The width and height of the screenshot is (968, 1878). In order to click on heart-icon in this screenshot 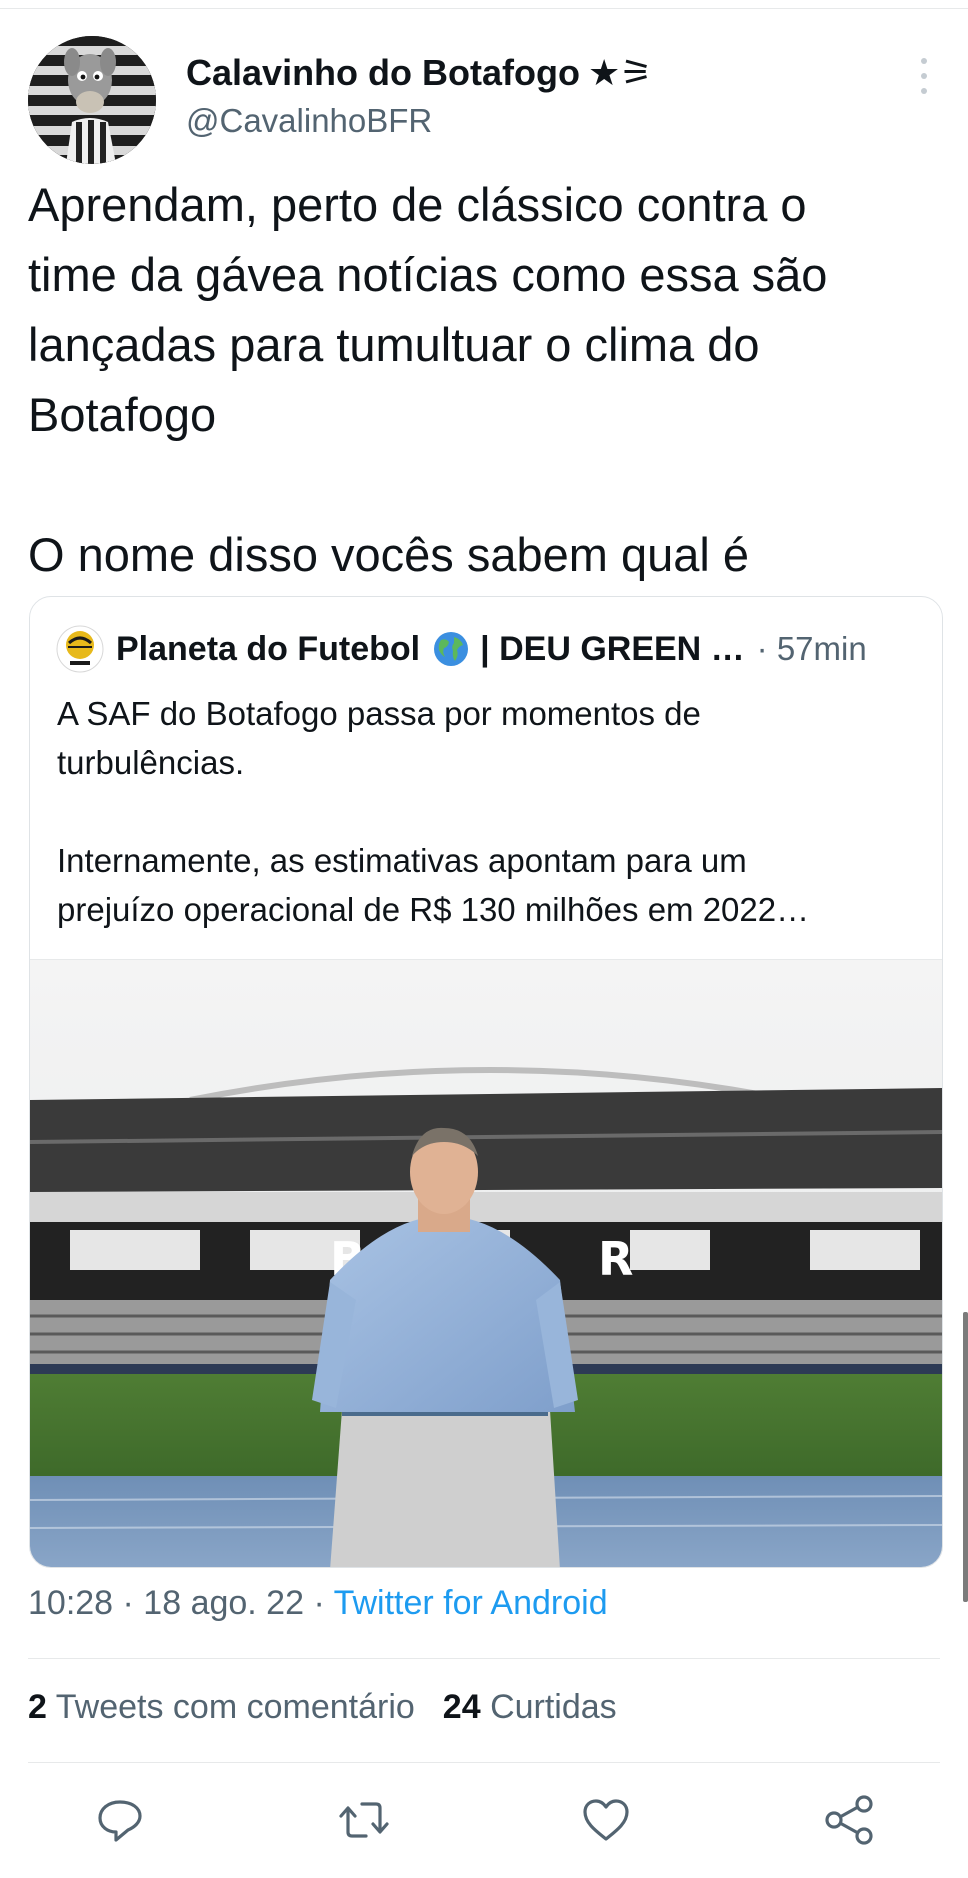, I will do `click(606, 1820)`.